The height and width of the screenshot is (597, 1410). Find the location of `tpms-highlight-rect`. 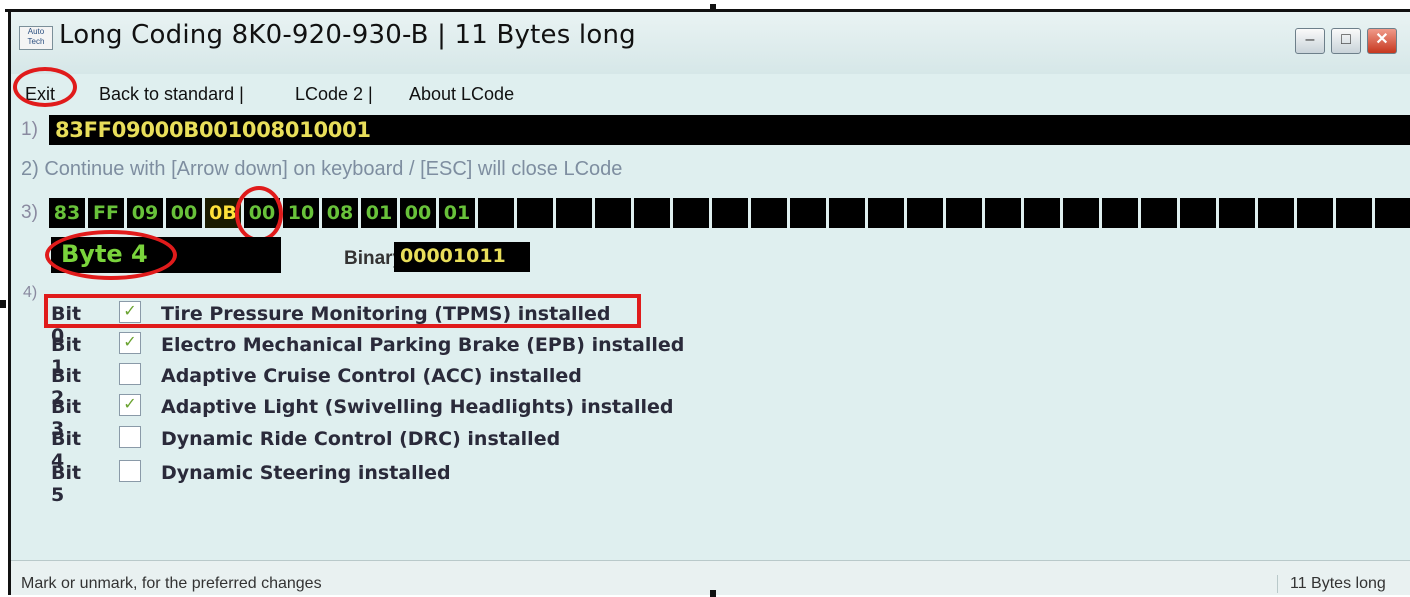

tpms-highlight-rect is located at coordinates (342, 311).